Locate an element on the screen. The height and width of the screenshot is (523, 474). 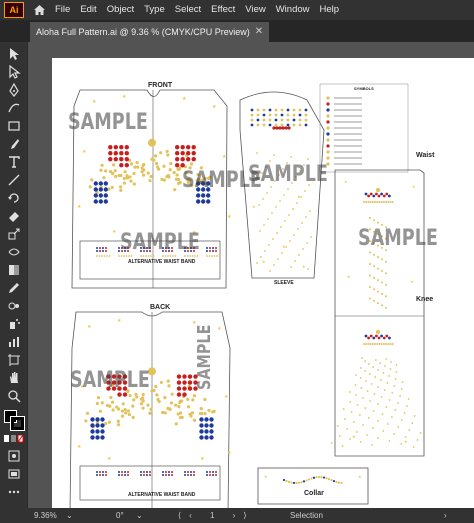
scale-tool-icon is located at coordinates (14, 234).